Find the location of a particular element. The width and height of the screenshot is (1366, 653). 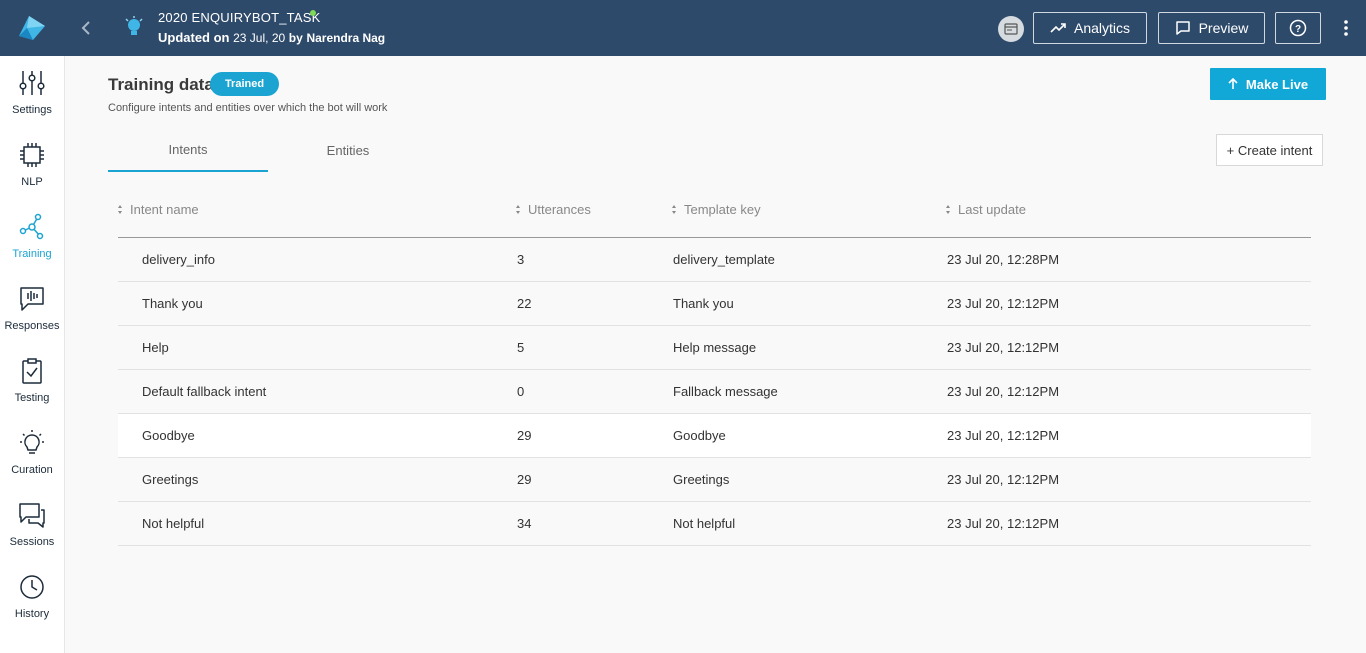

template-key-cell: Fallback message is located at coordinates (725, 391).